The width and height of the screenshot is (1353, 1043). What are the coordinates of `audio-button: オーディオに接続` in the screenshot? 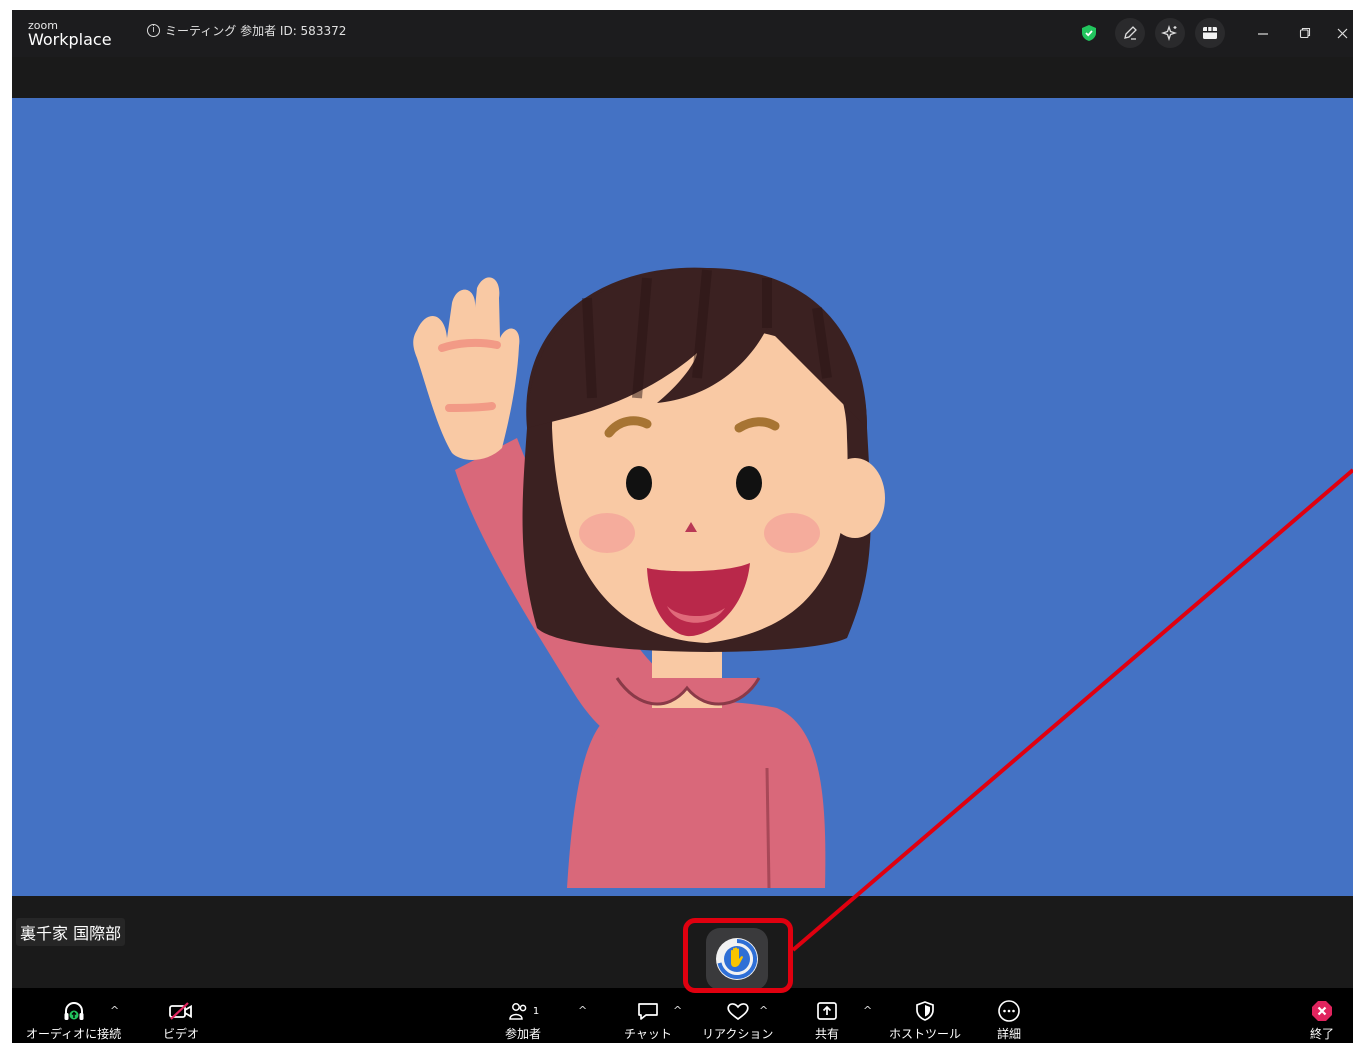 It's located at (73, 1020).